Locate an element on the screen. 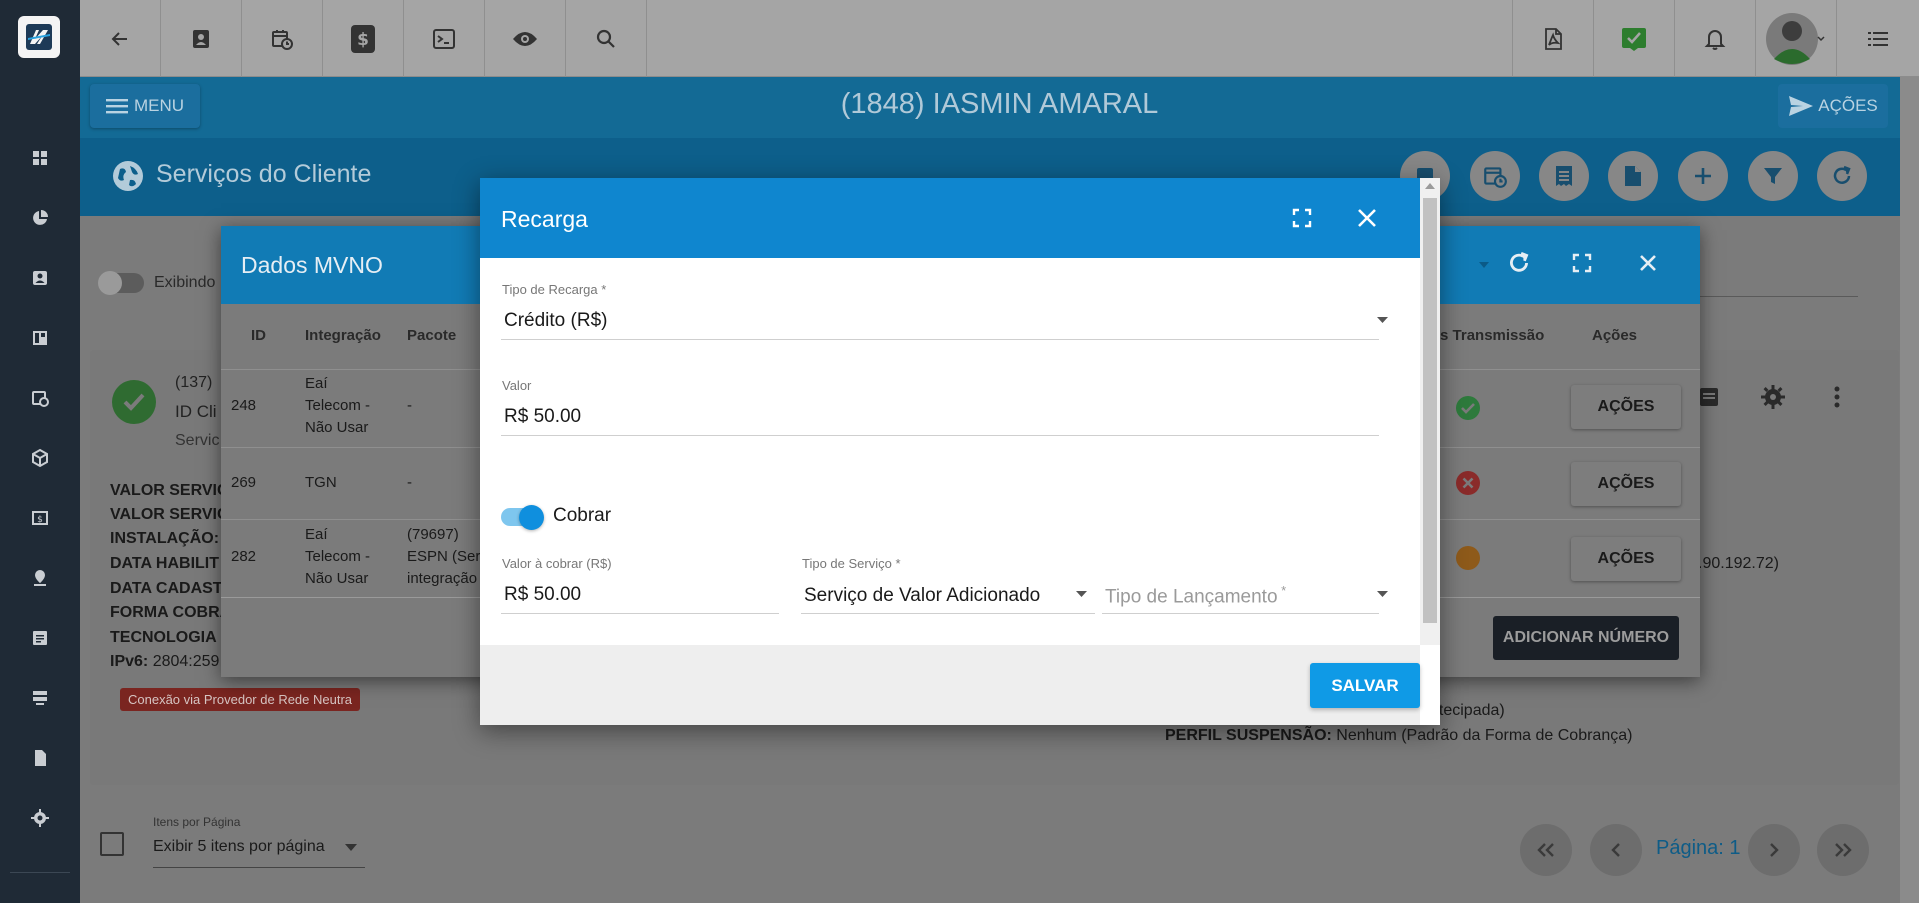 The height and width of the screenshot is (903, 1919). card-more-icon is located at coordinates (1837, 397).